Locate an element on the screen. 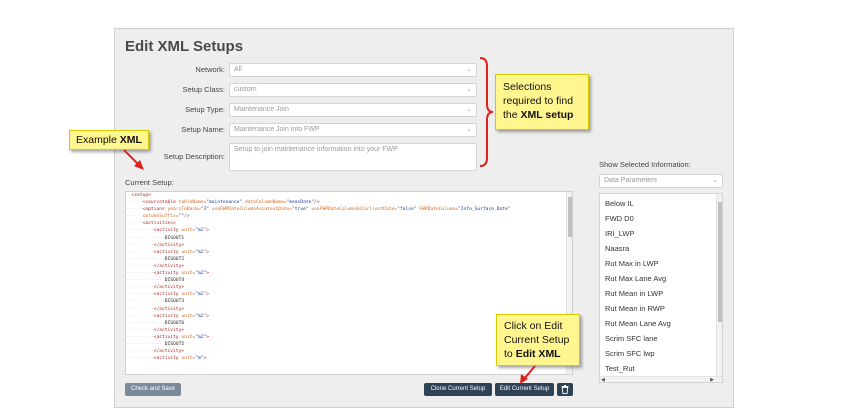 Image resolution: width=849 pixels, height=413 pixels. scroll-left-icon: ◀ is located at coordinates (603, 379).